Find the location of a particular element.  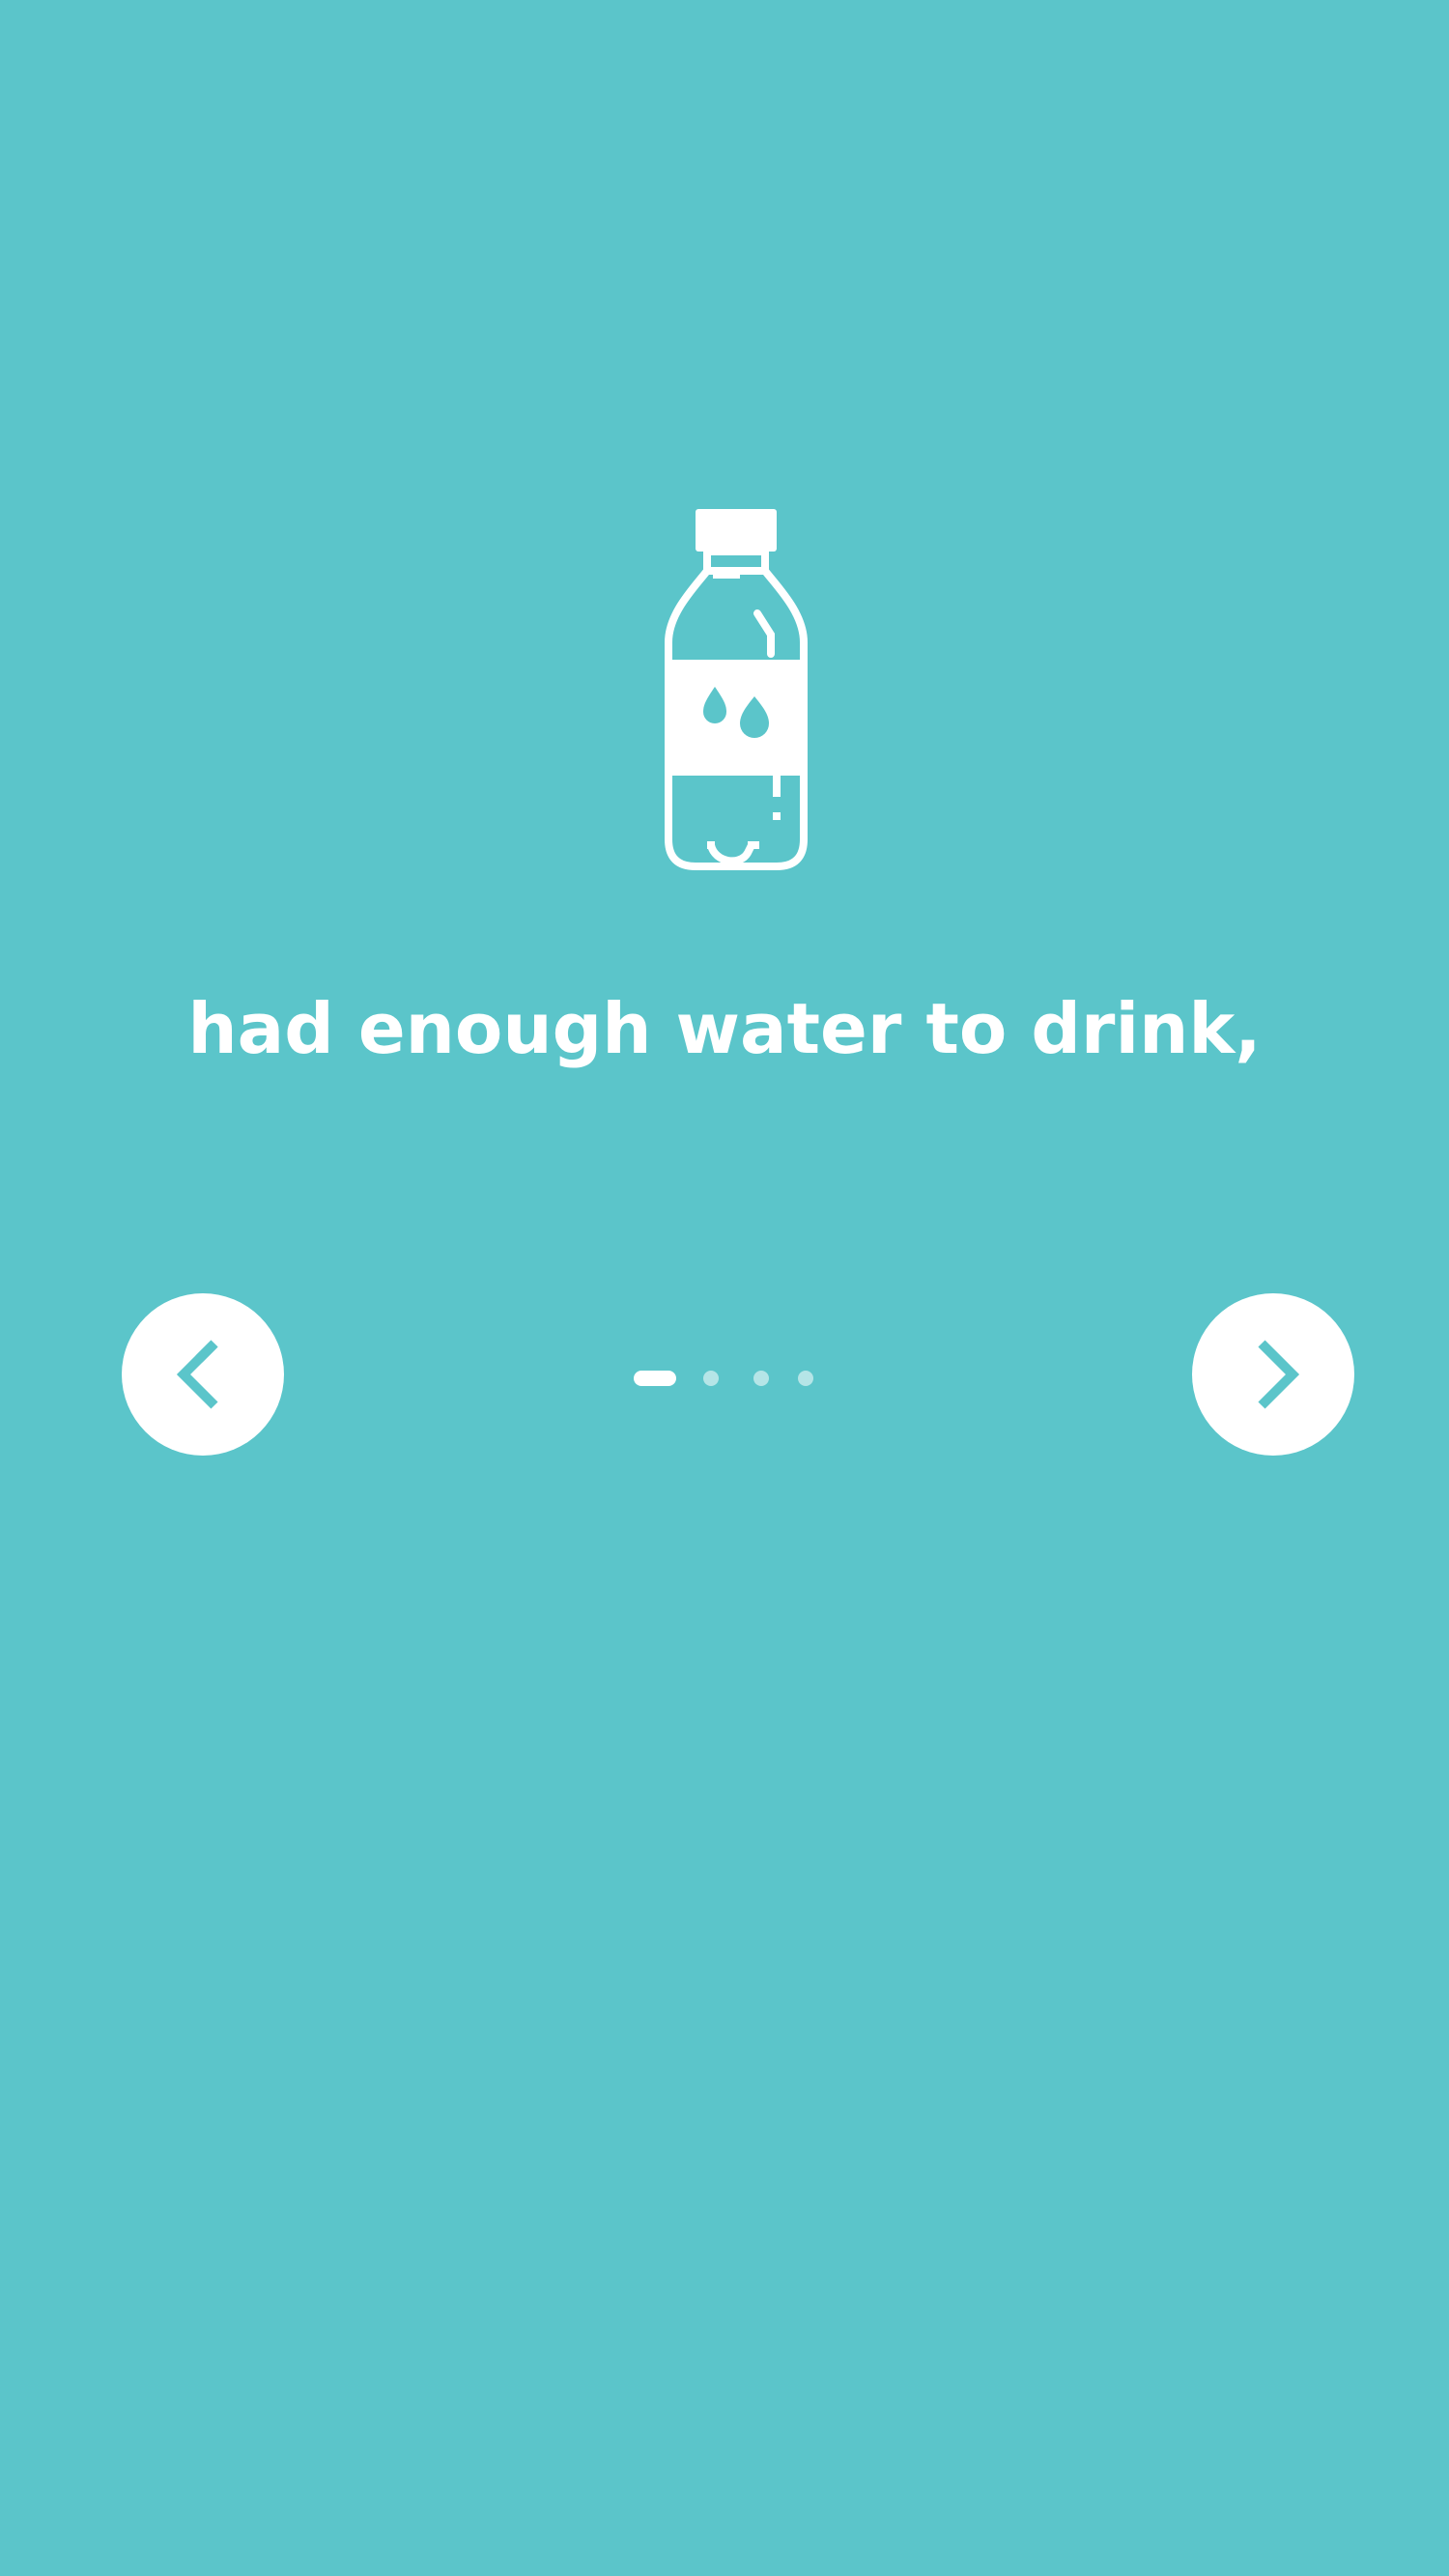

chevron-right-icon is located at coordinates (1279, 1374).